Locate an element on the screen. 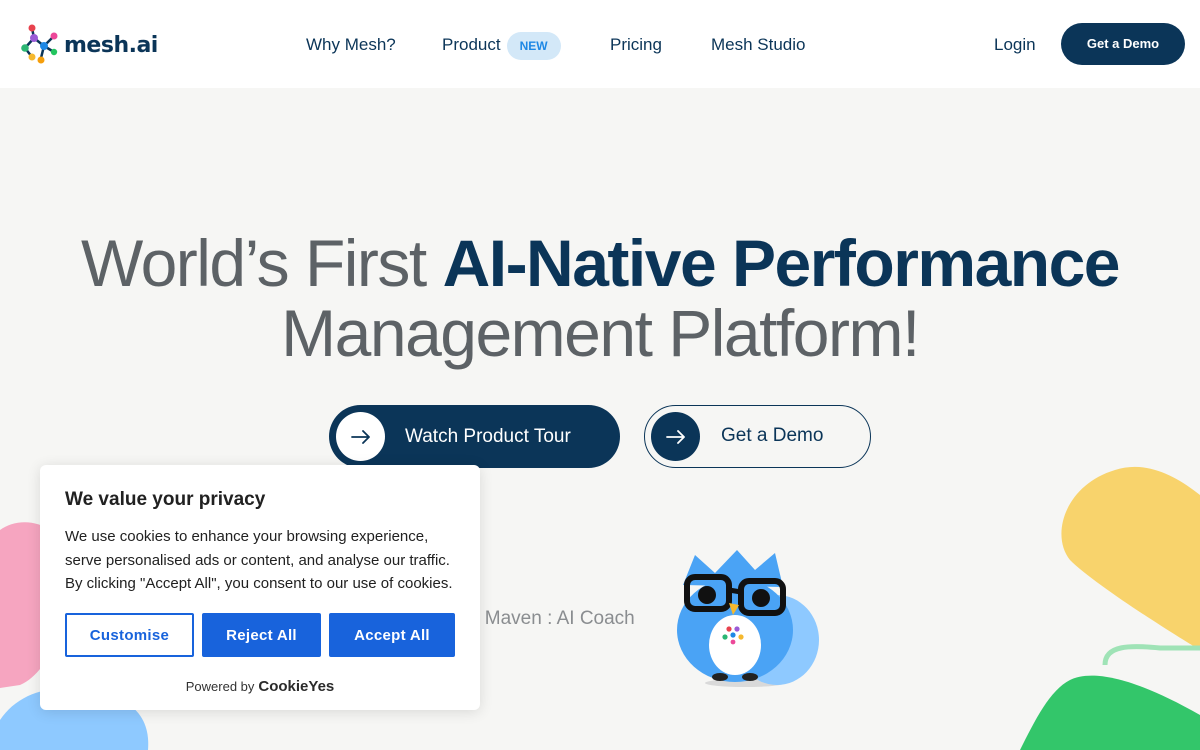 This screenshot has height=750, width=1200. watch-product-tour-label: Watch Product Tour is located at coordinates (488, 436).